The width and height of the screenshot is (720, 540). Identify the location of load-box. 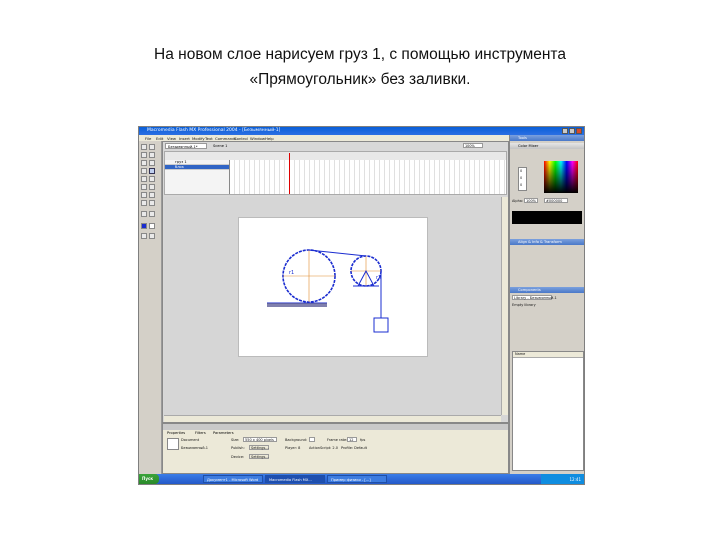
(381, 325).